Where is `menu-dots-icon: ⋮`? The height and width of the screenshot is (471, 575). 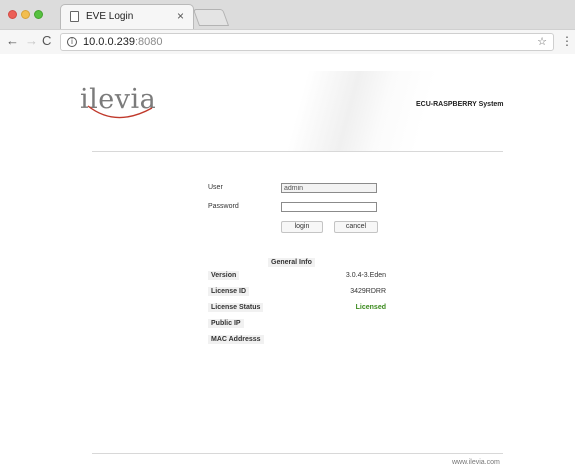 menu-dots-icon: ⋮ is located at coordinates (567, 41).